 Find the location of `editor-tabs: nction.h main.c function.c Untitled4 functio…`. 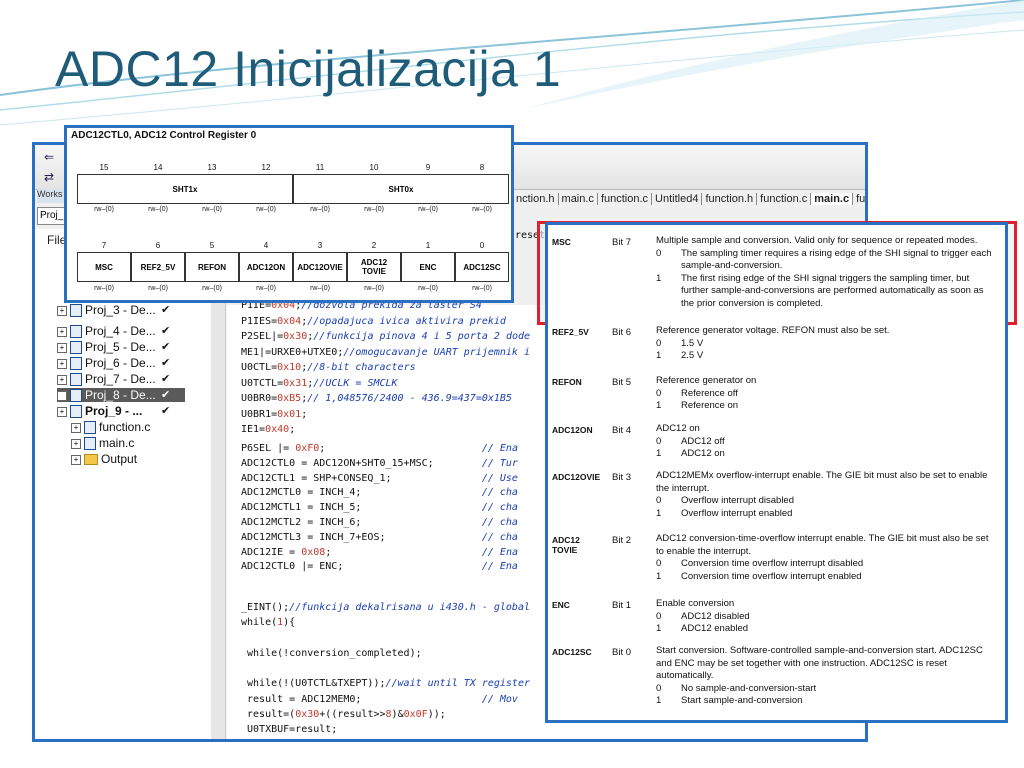

editor-tabs: nction.h main.c function.c Untitled4 functio… is located at coordinates (689, 202).